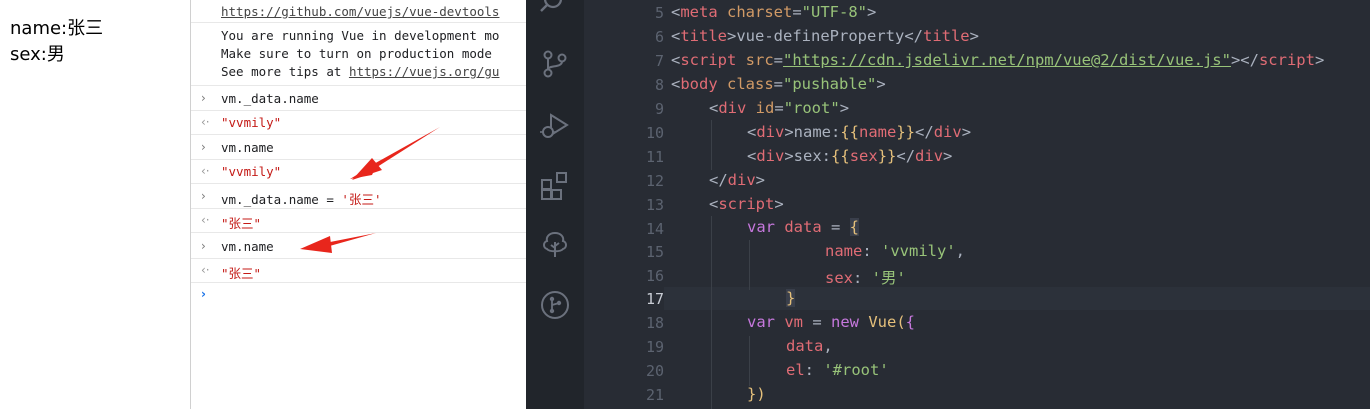  Describe the element at coordinates (654, 157) in the screenshot. I see `line-number: 11` at that location.